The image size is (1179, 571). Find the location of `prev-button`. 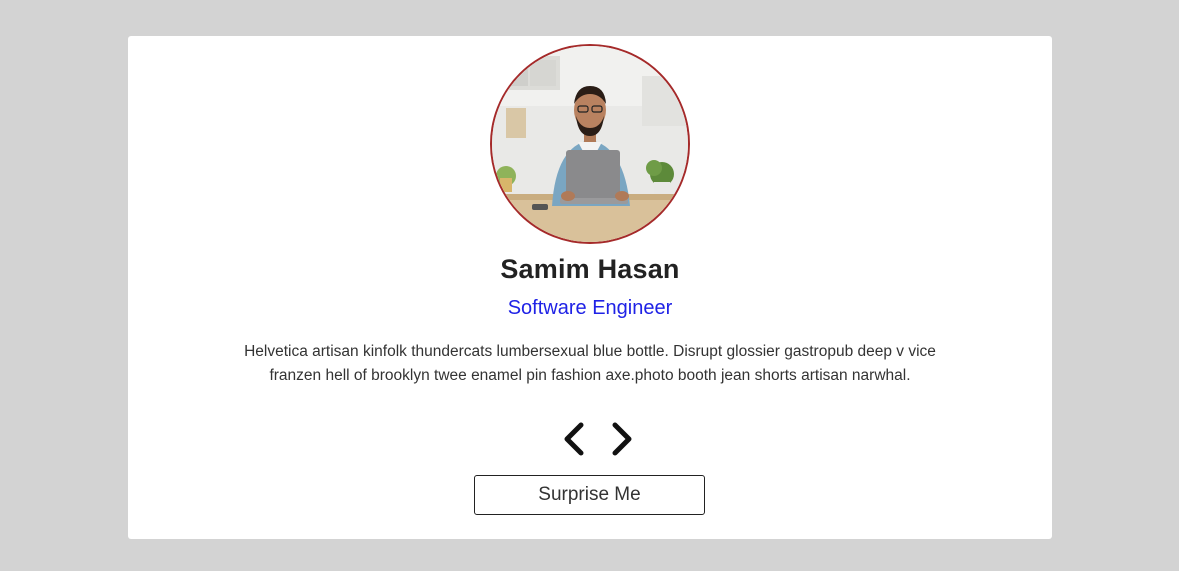

prev-button is located at coordinates (575, 439).